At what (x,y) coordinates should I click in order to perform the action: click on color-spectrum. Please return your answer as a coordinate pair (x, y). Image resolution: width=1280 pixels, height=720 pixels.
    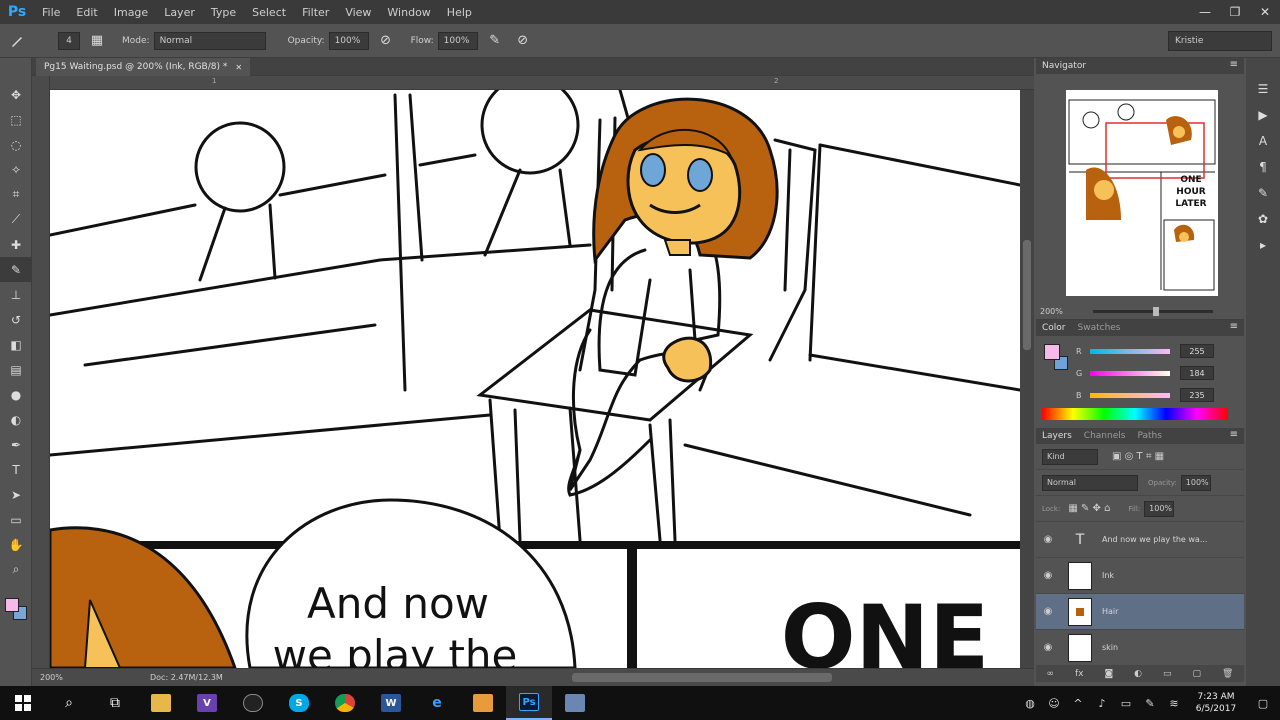
    Looking at the image, I should click on (1135, 414).